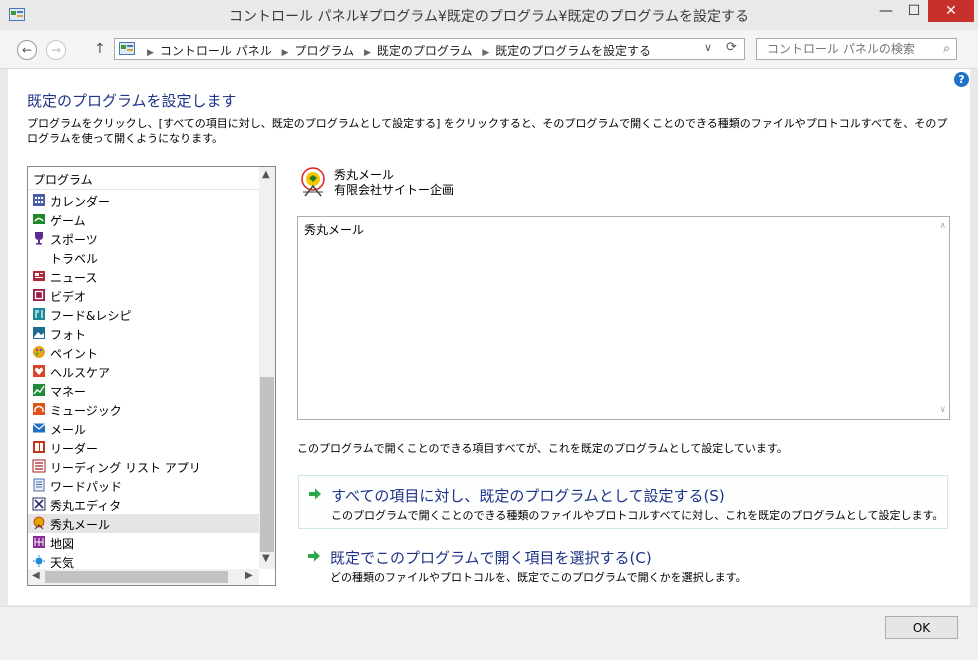 This screenshot has height=660, width=978. What do you see at coordinates (68, 392) in the screenshot?
I see `program-list-item-label: マネー` at bounding box center [68, 392].